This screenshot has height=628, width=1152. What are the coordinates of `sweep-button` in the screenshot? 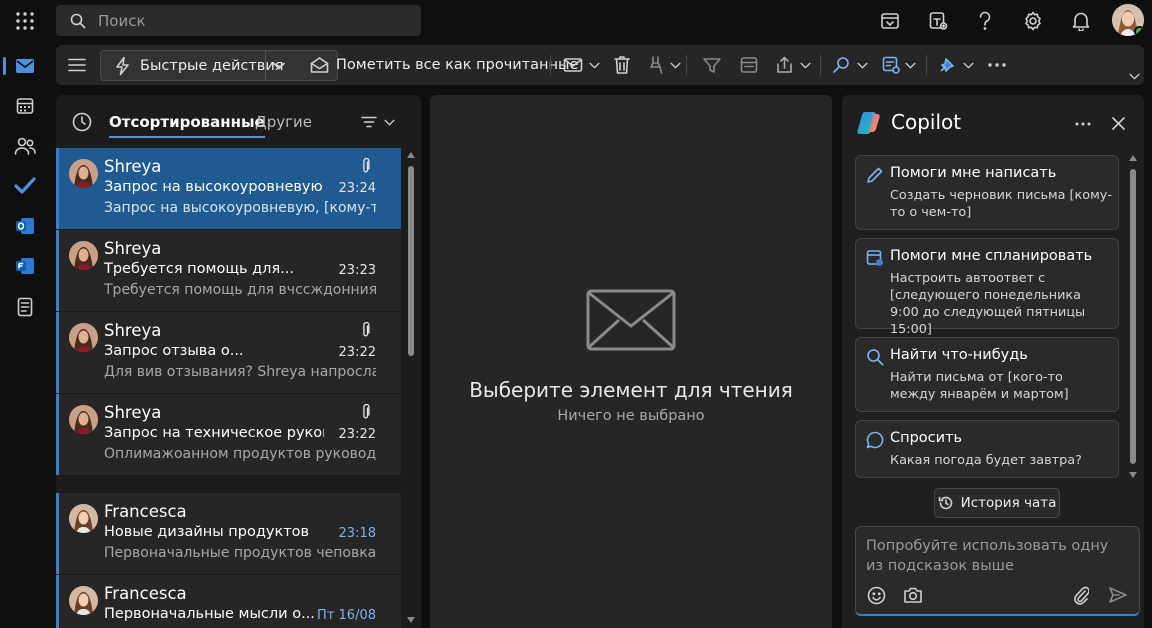 It's located at (665, 65).